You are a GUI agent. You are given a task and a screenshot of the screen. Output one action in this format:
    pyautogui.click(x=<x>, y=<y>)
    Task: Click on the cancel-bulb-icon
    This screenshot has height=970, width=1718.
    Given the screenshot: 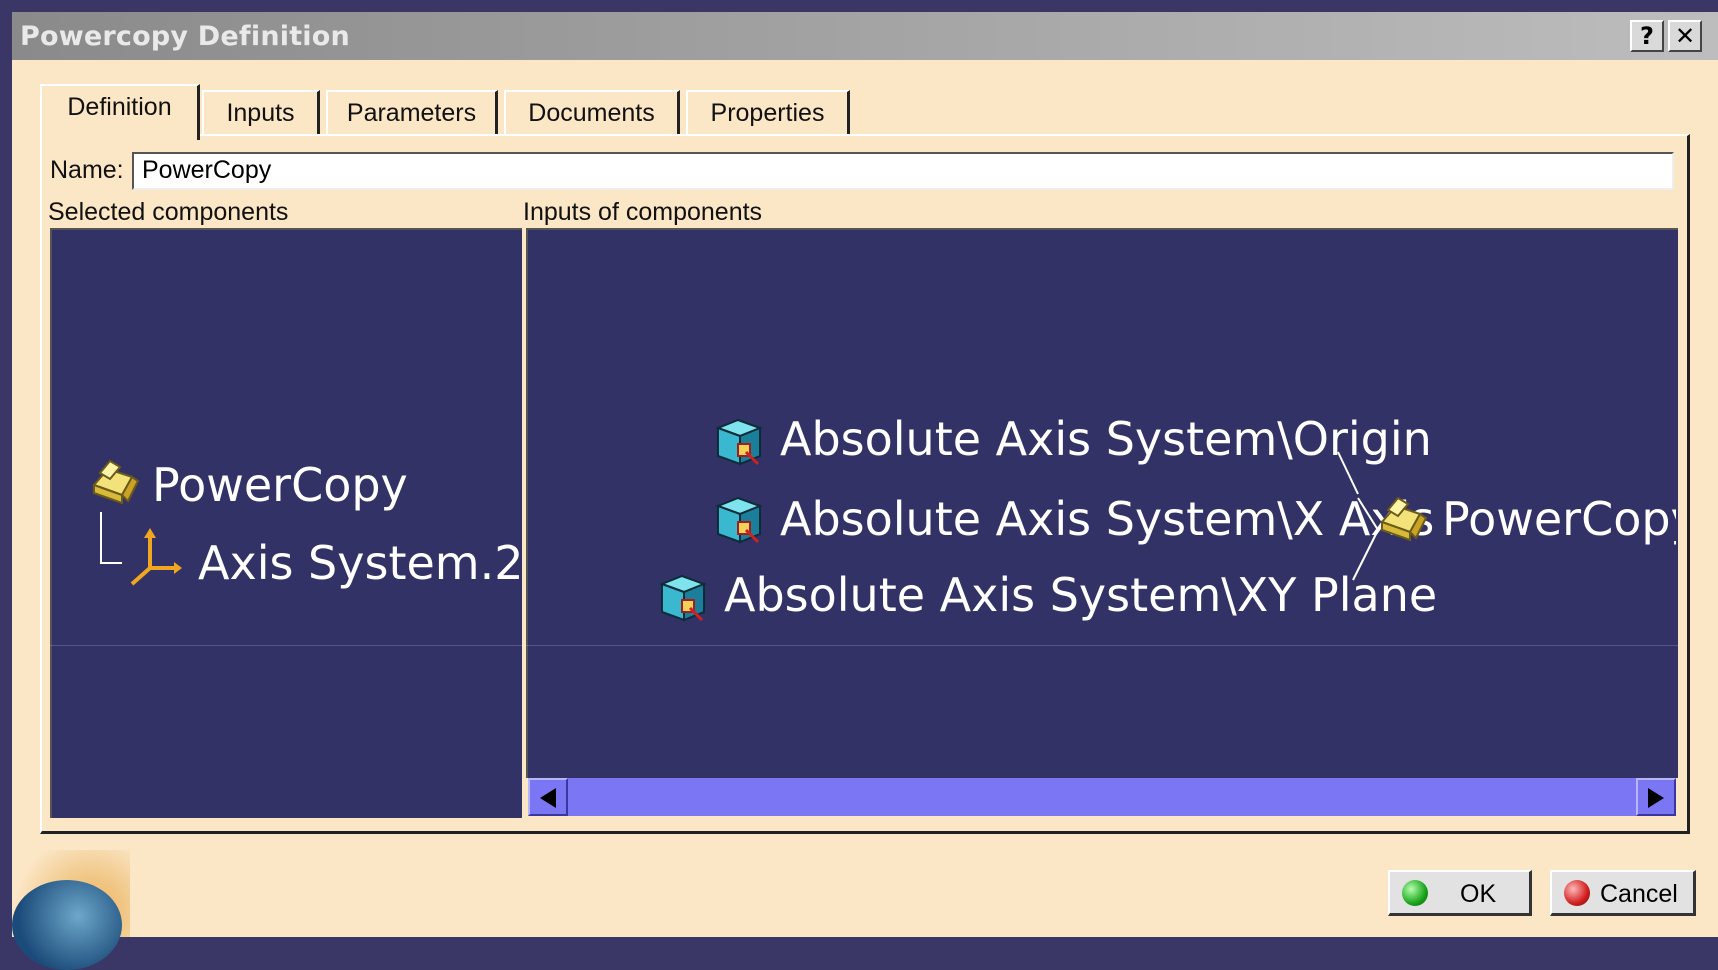 What is the action you would take?
    pyautogui.click(x=1577, y=893)
    